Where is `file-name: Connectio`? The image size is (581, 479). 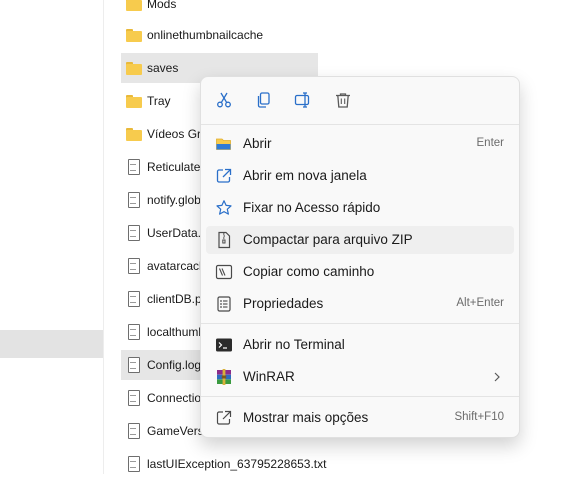
file-name: Connectio is located at coordinates (174, 398).